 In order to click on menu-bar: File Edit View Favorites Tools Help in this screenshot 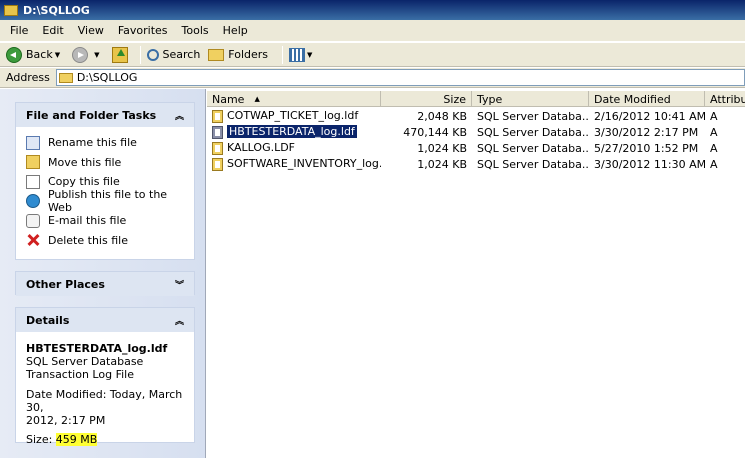, I will do `click(372, 31)`.